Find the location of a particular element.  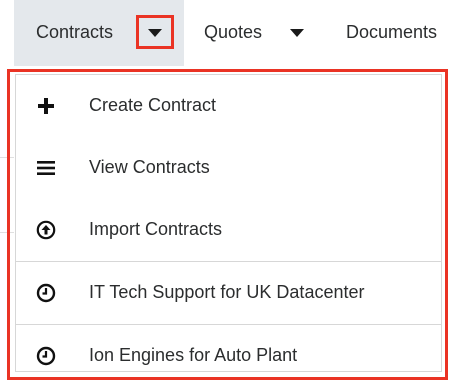

menu-item-label: Import Contracts is located at coordinates (156, 229).